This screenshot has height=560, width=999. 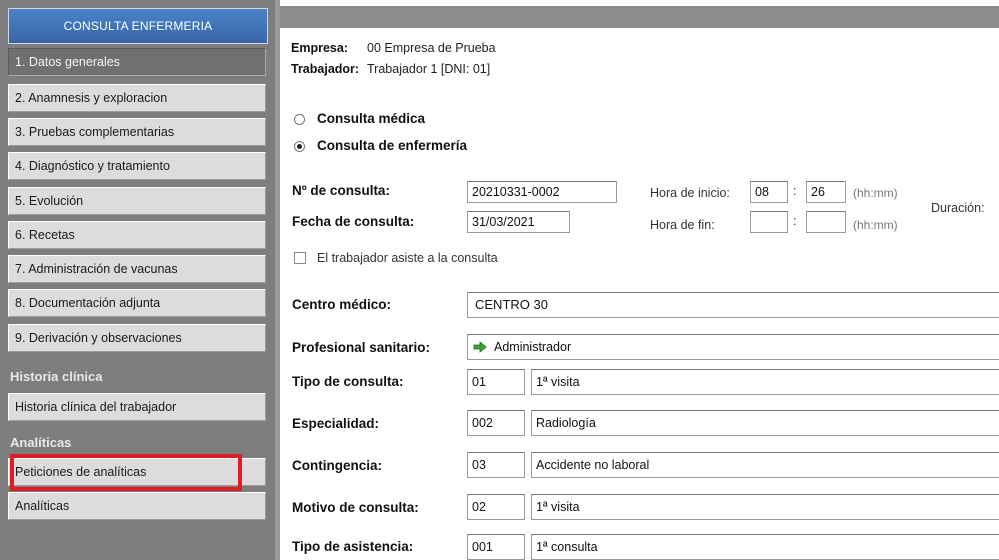 I want to click on asistencia-code: 001, so click(x=496, y=547).